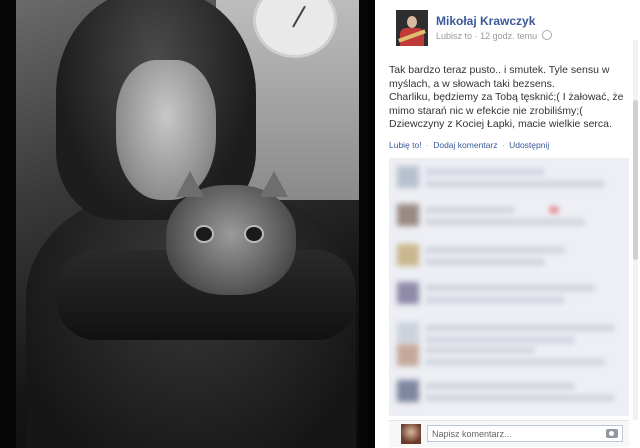 The height and width of the screenshot is (448, 640). Describe the element at coordinates (485, 21) in the screenshot. I see `author-name: Mikołaj Krawczyk` at that location.